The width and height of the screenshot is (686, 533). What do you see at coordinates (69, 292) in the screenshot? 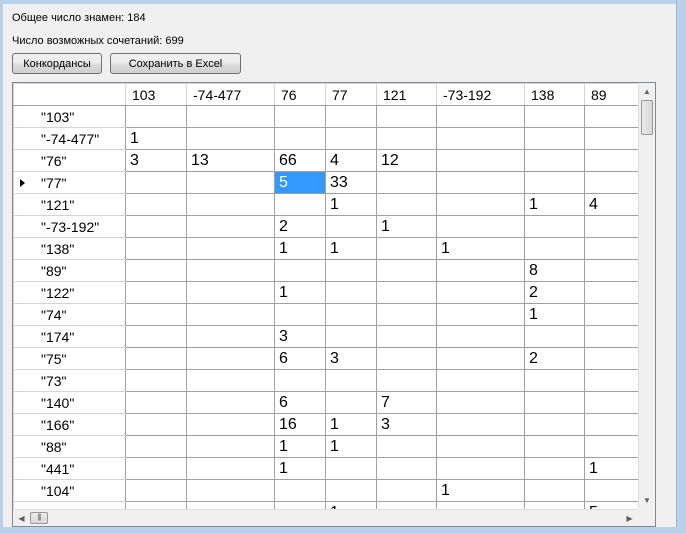
I see `row-header: "122"` at bounding box center [69, 292].